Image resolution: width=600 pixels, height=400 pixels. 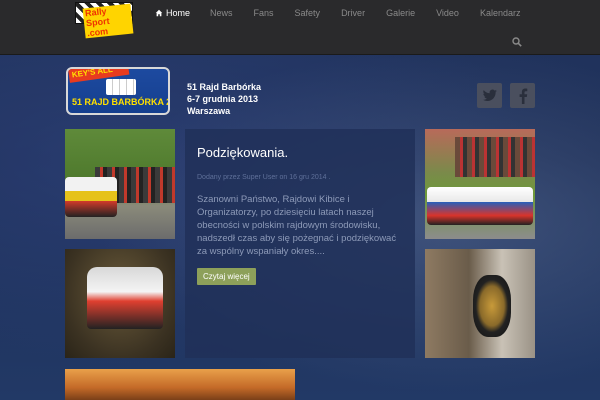 I want to click on twitter-icon, so click(x=489, y=95).